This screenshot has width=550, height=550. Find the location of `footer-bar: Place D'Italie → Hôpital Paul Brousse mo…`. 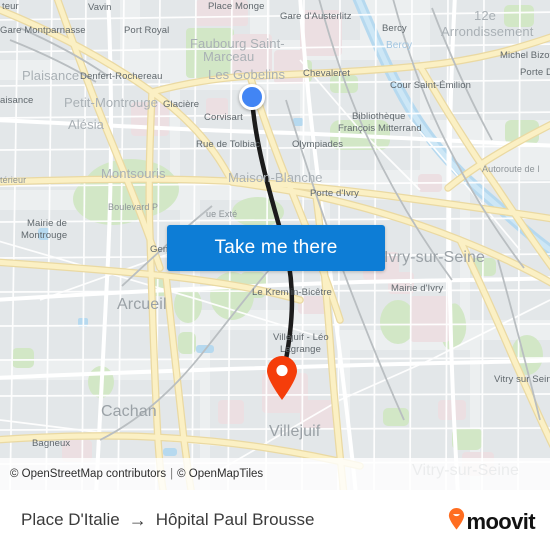

footer-bar: Place D'Italie → Hôpital Paul Brousse mo… is located at coordinates (275, 520).